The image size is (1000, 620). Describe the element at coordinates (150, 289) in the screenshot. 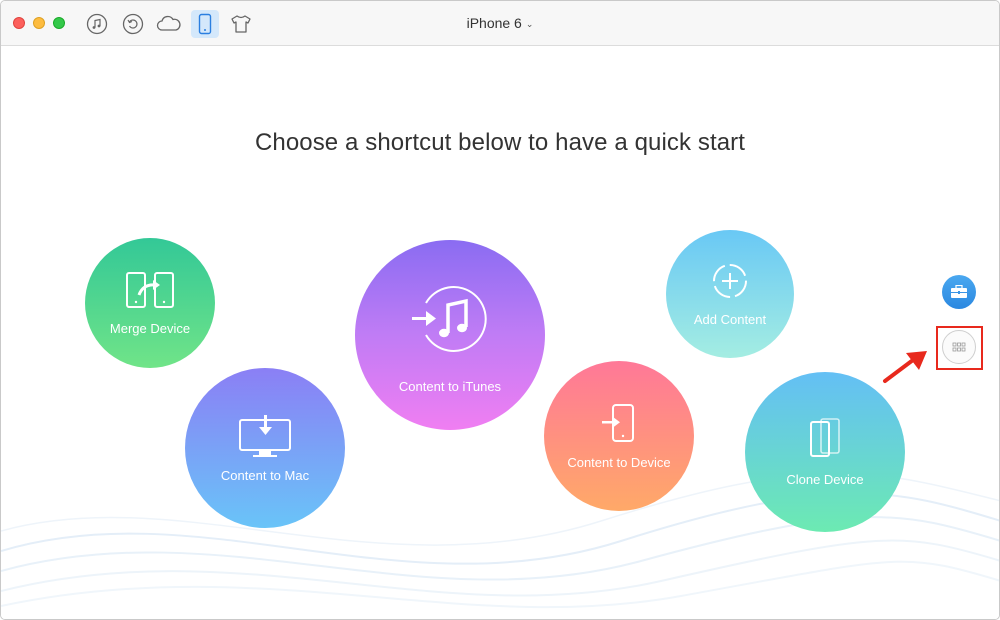

I see `merge-device-icon` at that location.